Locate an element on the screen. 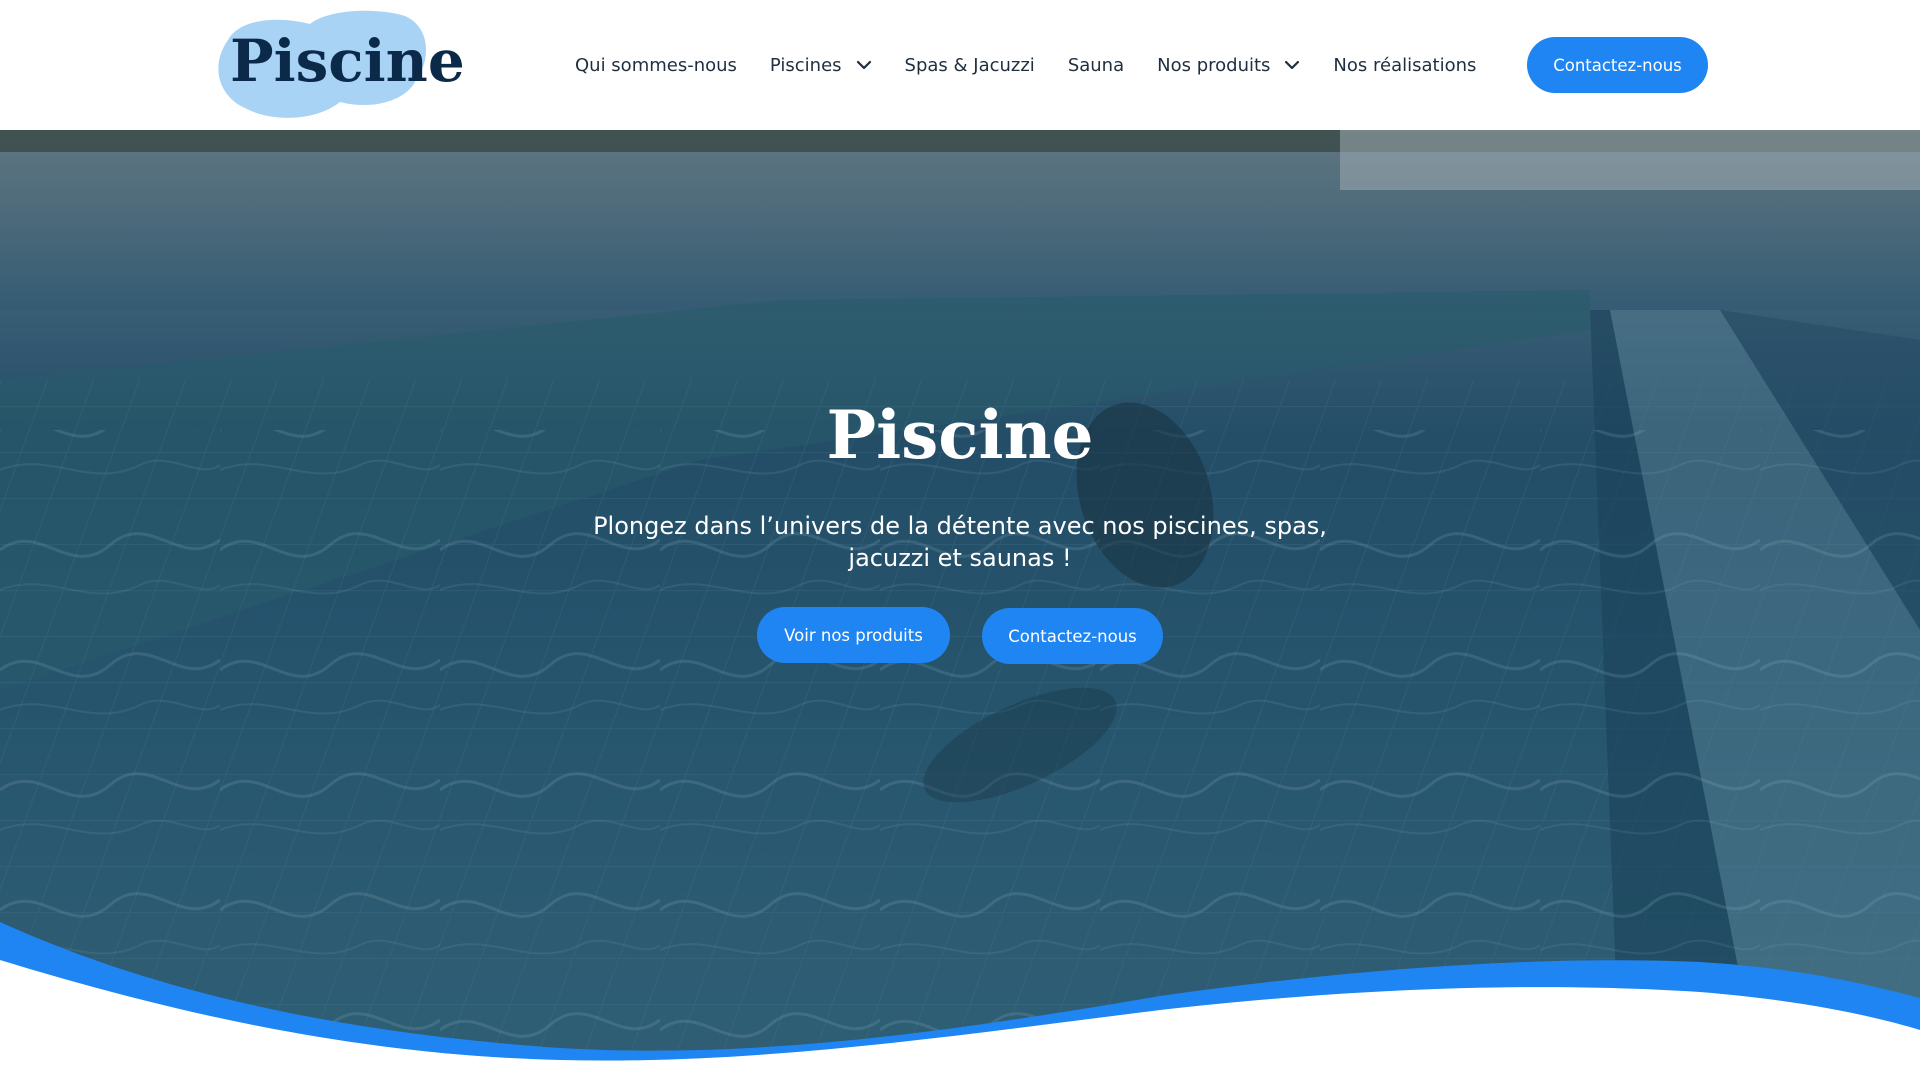 Image resolution: width=1920 pixels, height=1080 pixels. header-contact-button: Contactez-nous is located at coordinates (1617, 65).